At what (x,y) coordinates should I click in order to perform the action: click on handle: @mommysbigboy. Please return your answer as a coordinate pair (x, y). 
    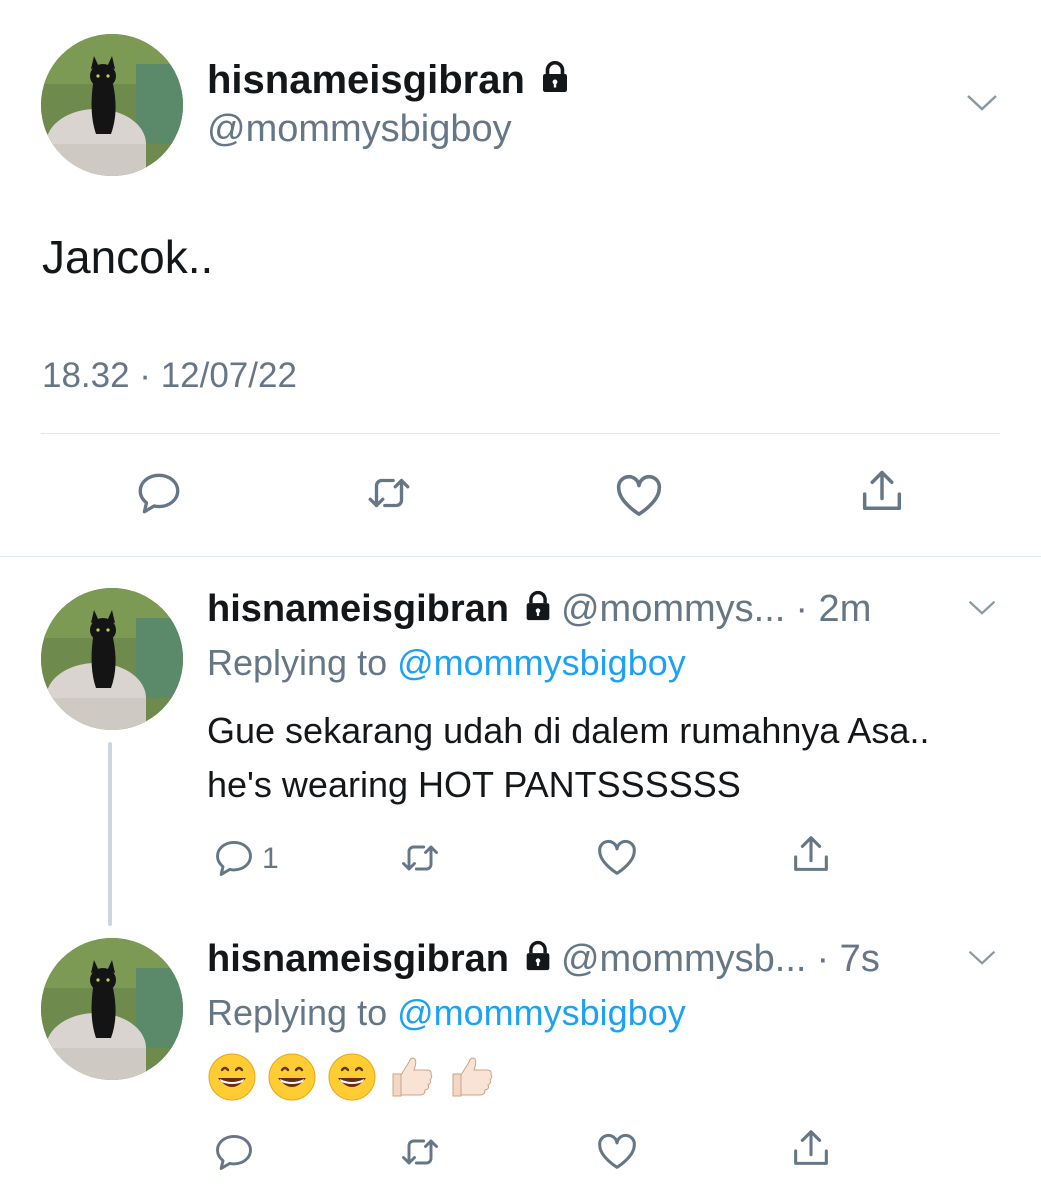
    Looking at the image, I should click on (359, 129).